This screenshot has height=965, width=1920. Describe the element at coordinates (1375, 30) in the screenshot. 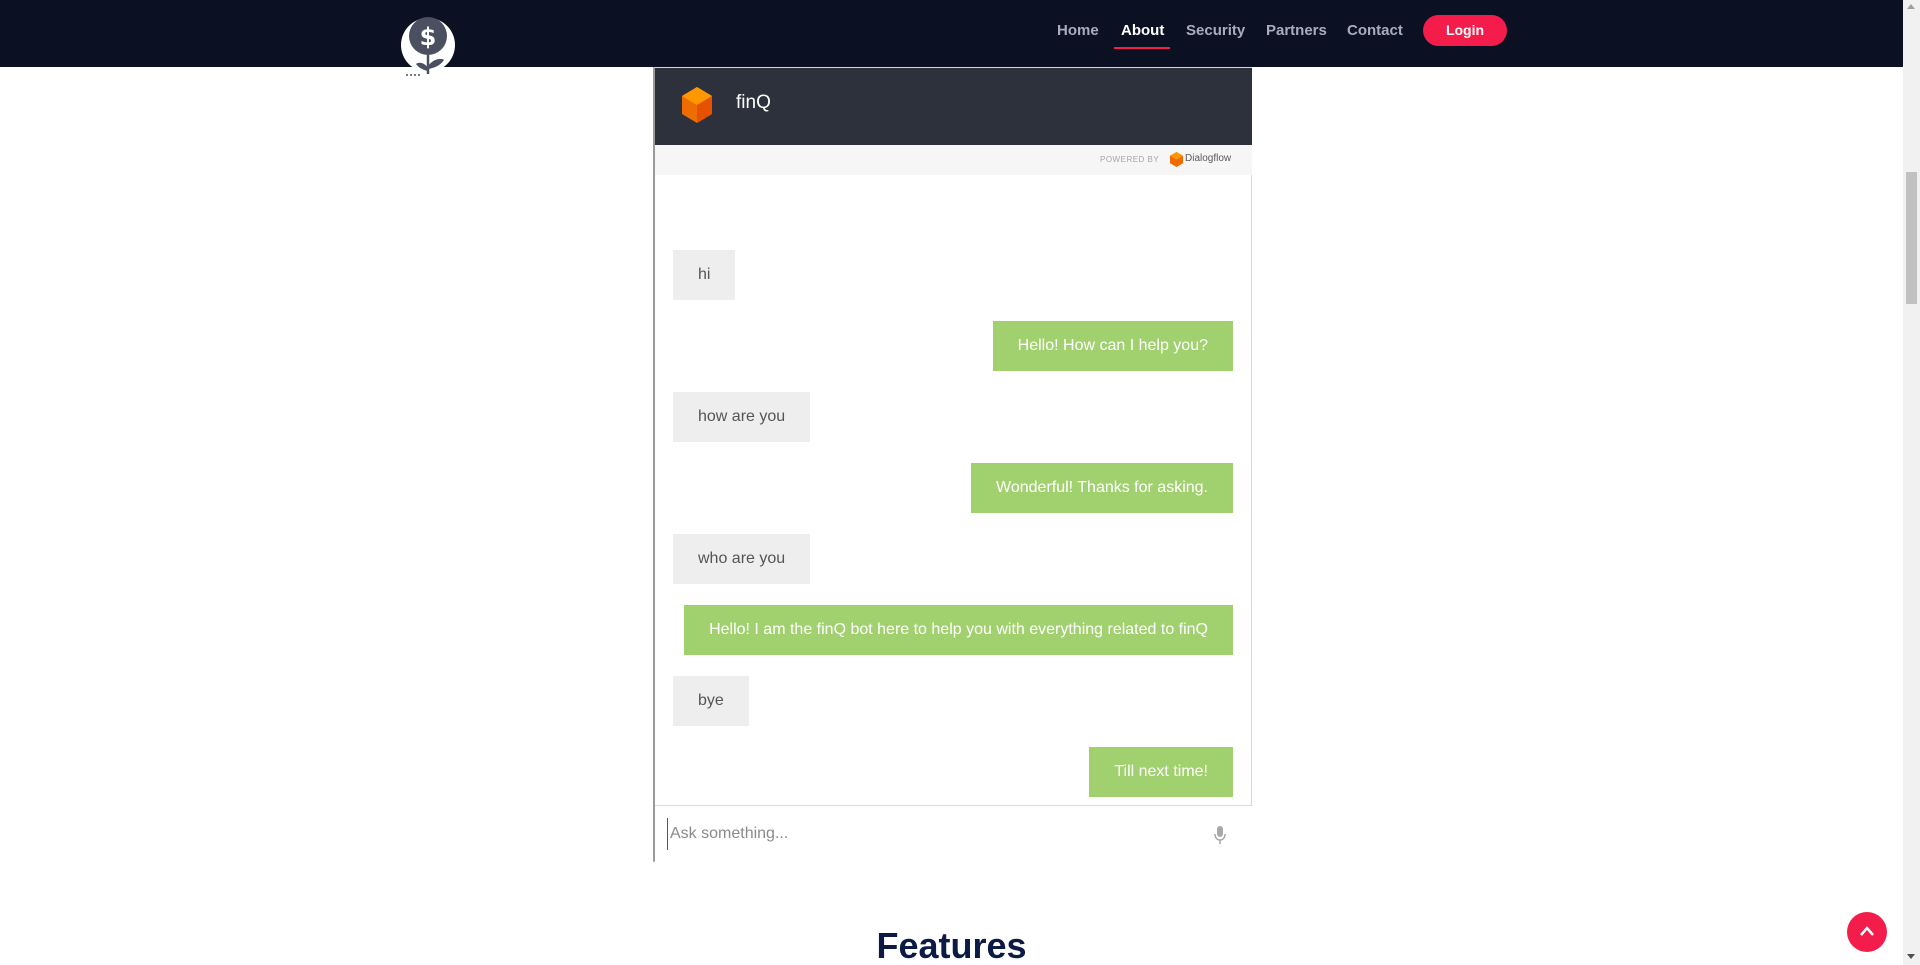

I see `nav-link-contact: Contact` at that location.